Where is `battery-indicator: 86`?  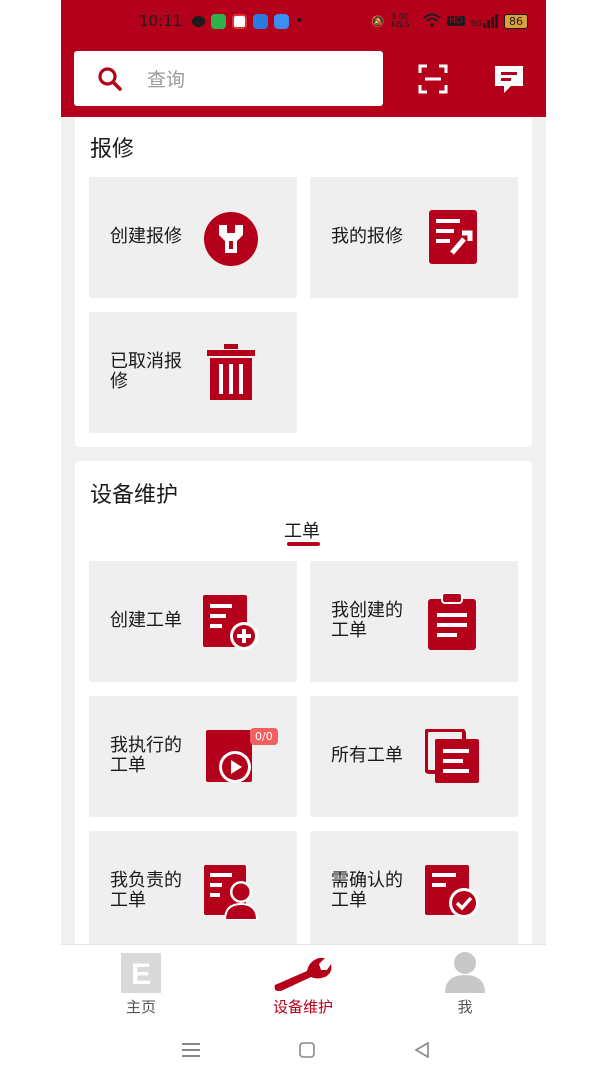
battery-indicator: 86 is located at coordinates (516, 21).